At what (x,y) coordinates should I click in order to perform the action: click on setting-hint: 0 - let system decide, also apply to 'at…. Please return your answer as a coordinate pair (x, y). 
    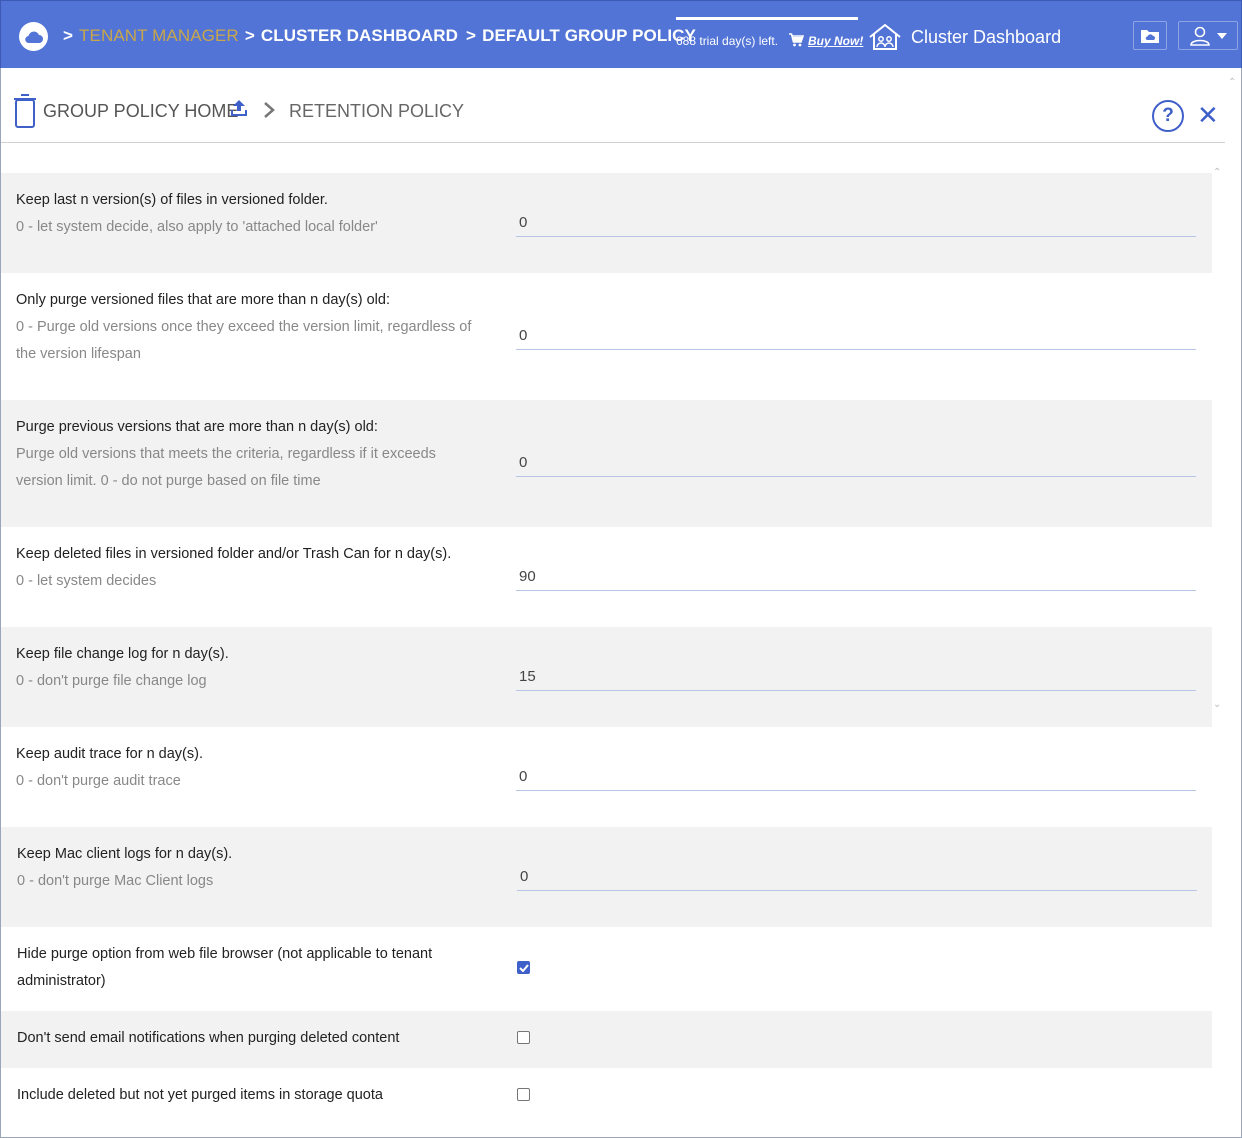
    Looking at the image, I should click on (197, 227).